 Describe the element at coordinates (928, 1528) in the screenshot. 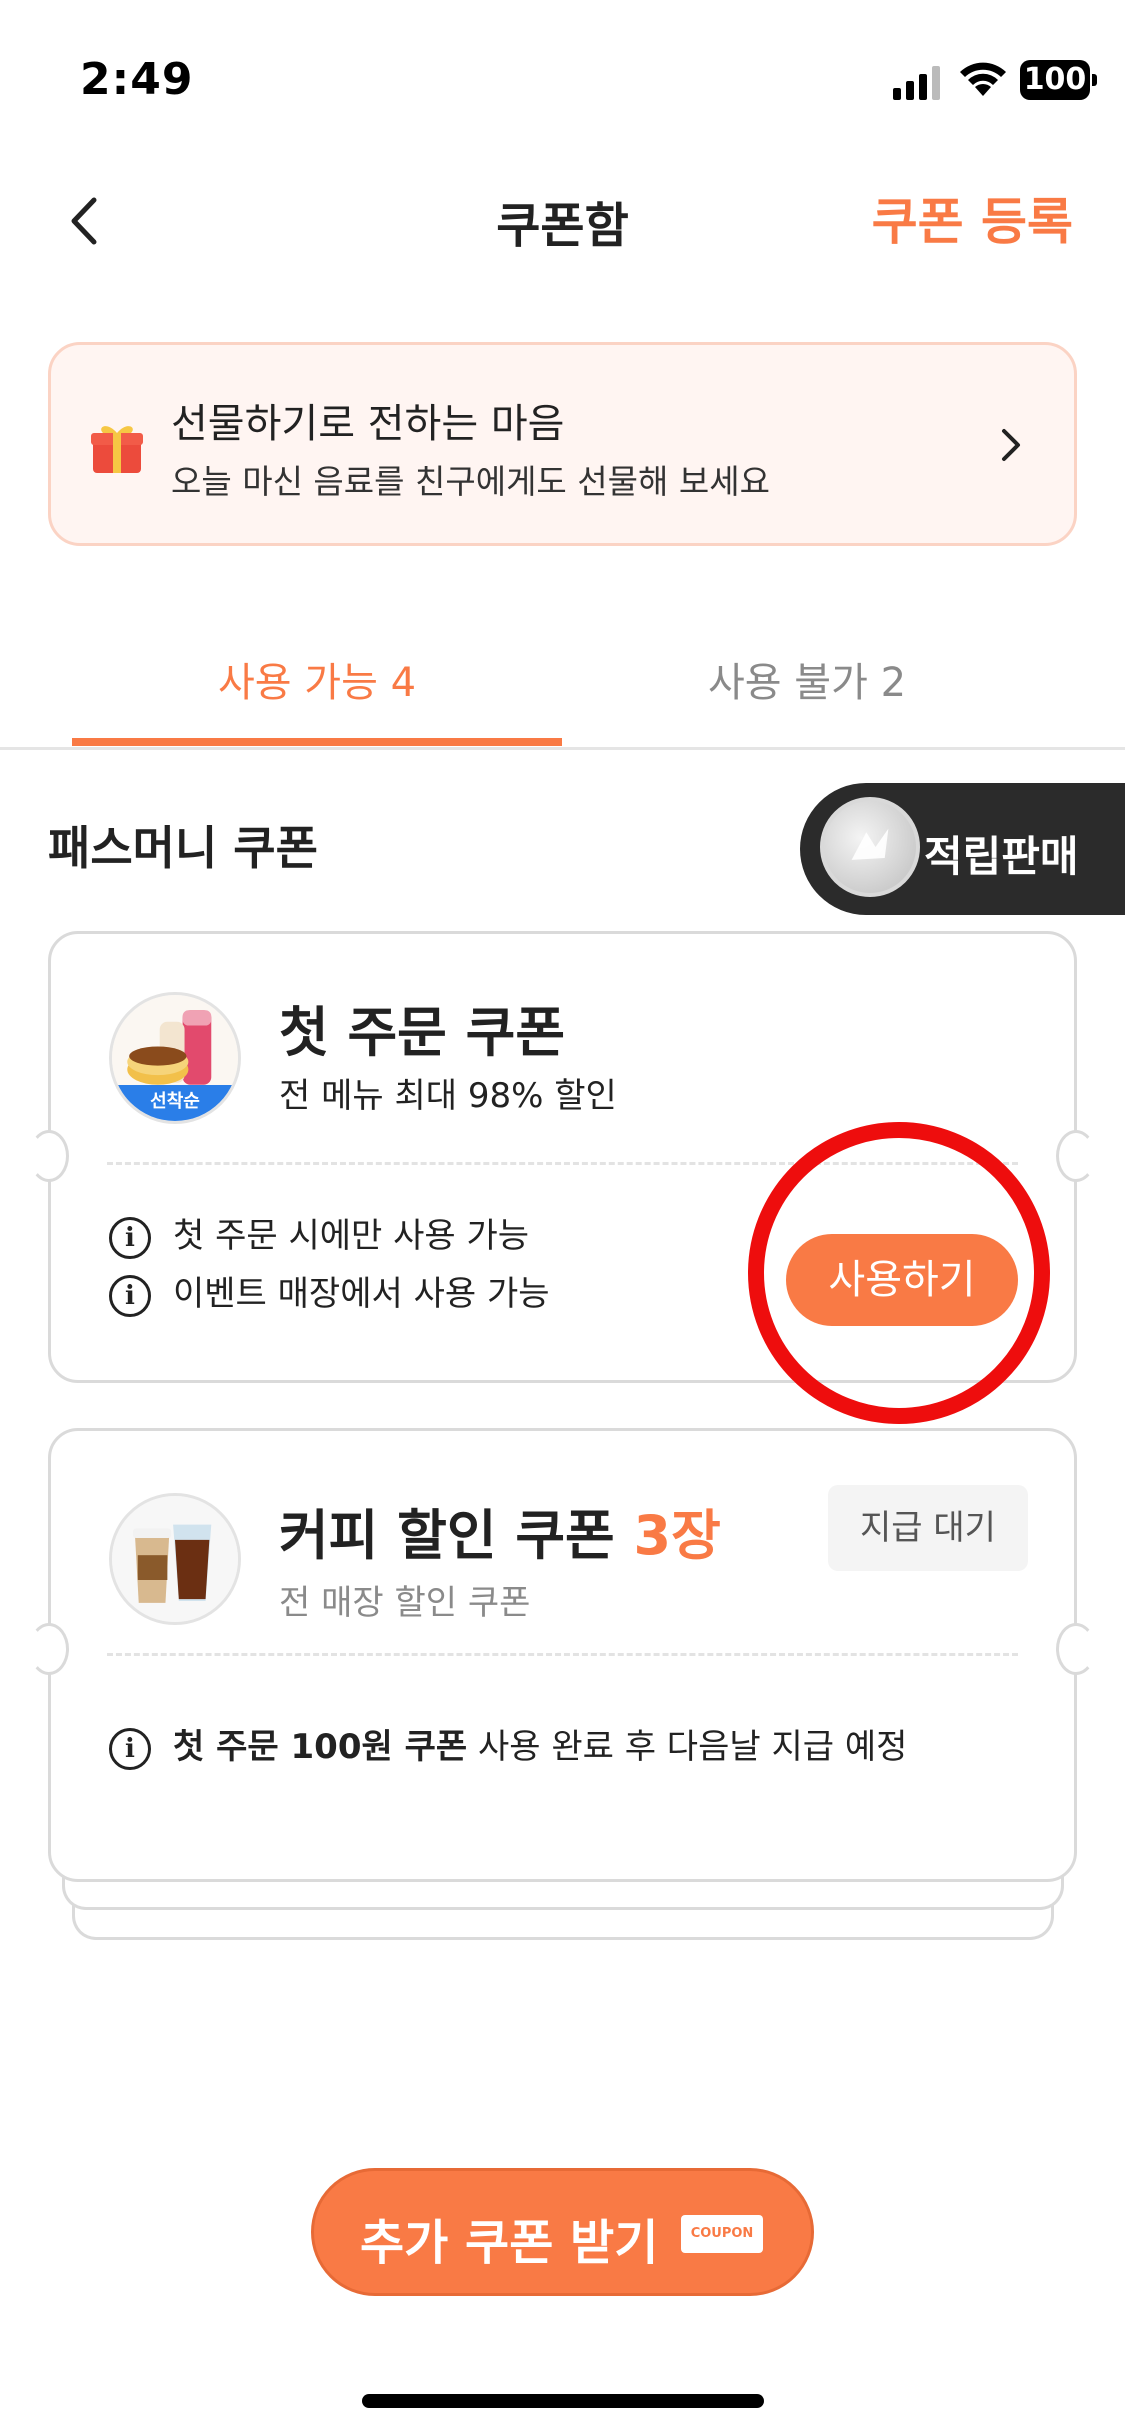

I see `status-badge: 지급 대기` at that location.